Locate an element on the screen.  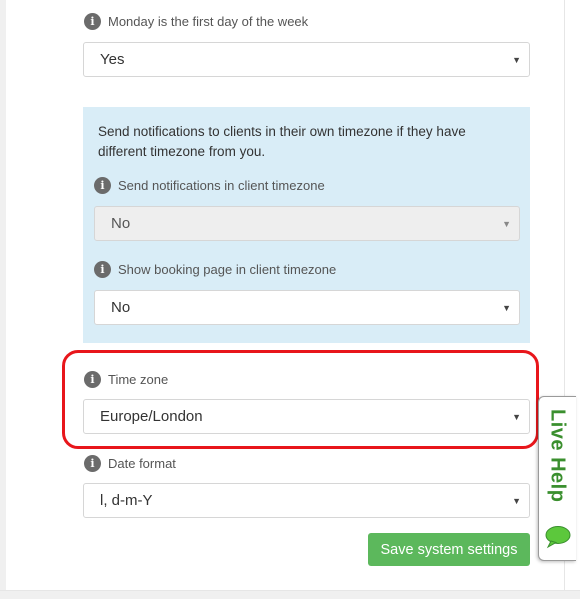
time-zone-highlight is located at coordinates (300, 399).